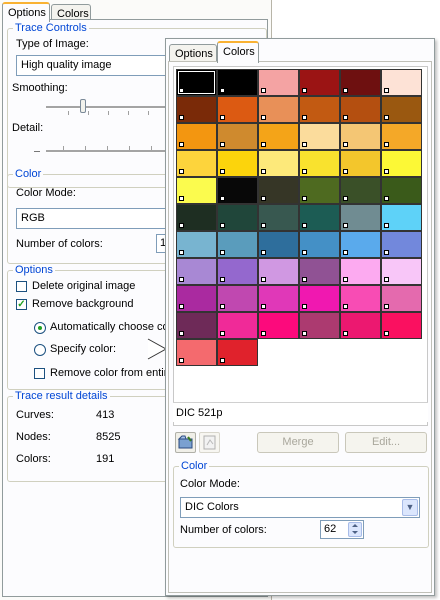 Image resolution: width=440 pixels, height=600 pixels. I want to click on spinner-down-icon, so click(355, 532).